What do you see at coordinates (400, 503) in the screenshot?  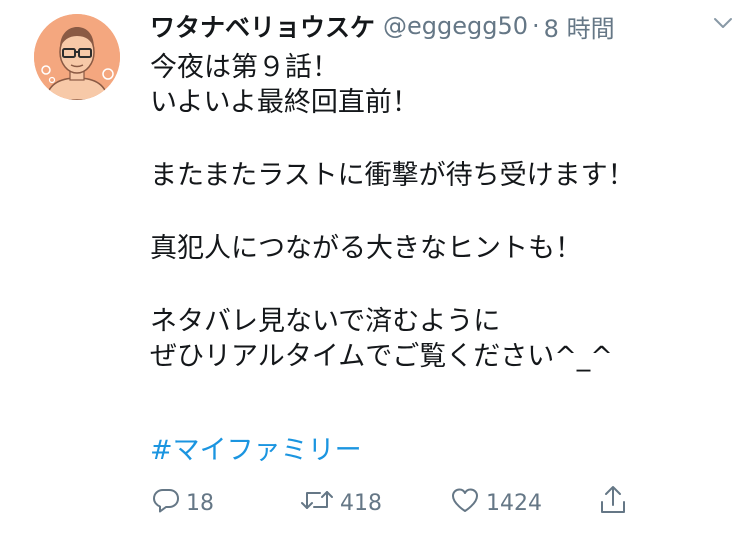 I see `tweet-actions: 18 418 1424` at bounding box center [400, 503].